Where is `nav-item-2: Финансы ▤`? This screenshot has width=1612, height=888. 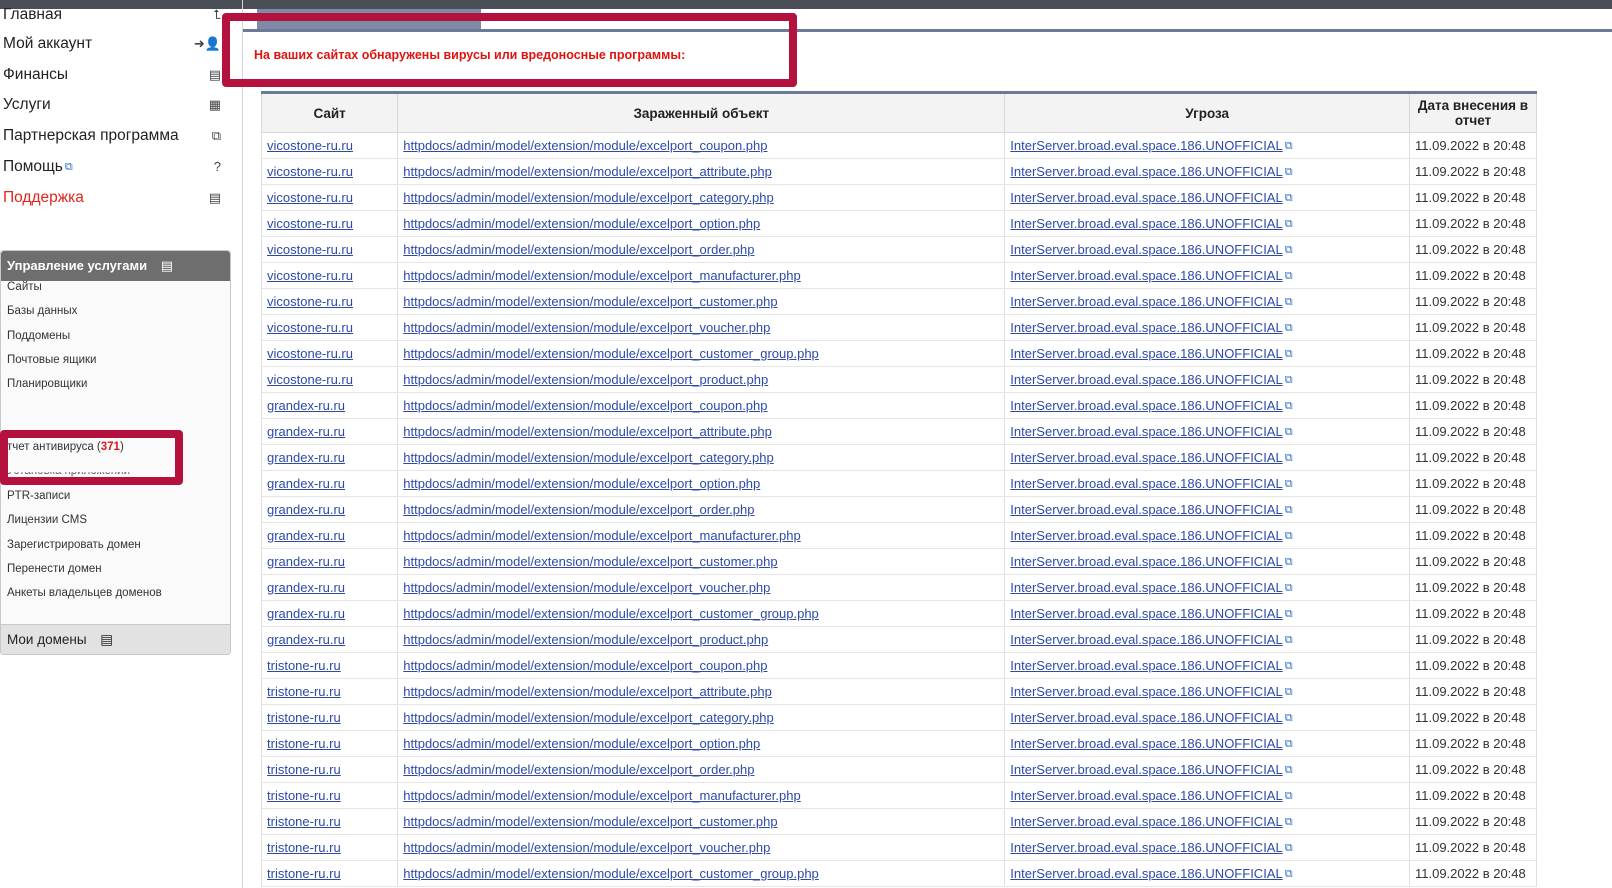 nav-item-2: Финансы ▤ is located at coordinates (112, 75).